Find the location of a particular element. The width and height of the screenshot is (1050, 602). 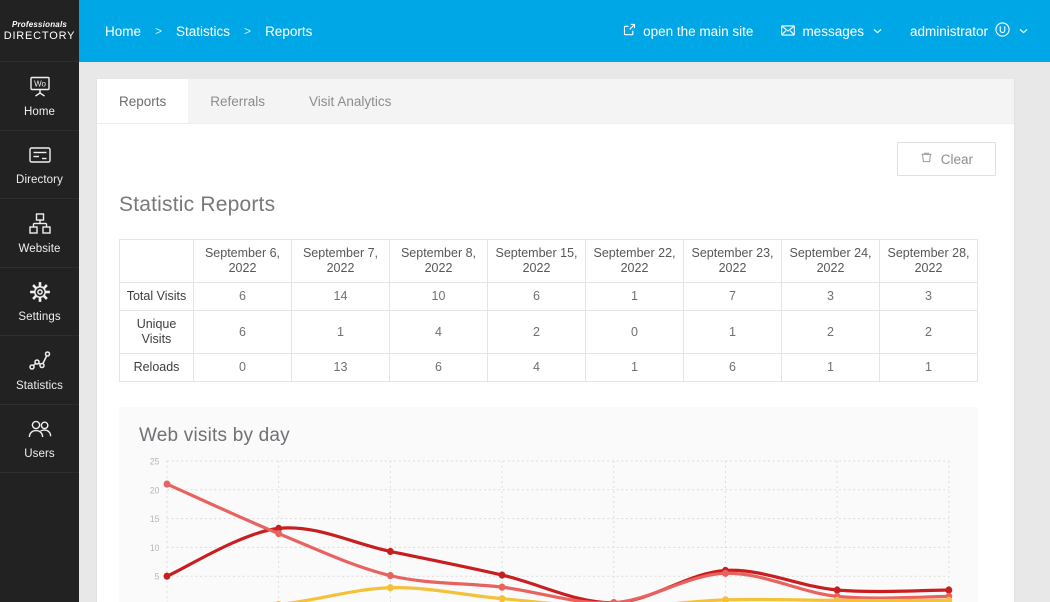

table-cell: 10 is located at coordinates (438, 296).